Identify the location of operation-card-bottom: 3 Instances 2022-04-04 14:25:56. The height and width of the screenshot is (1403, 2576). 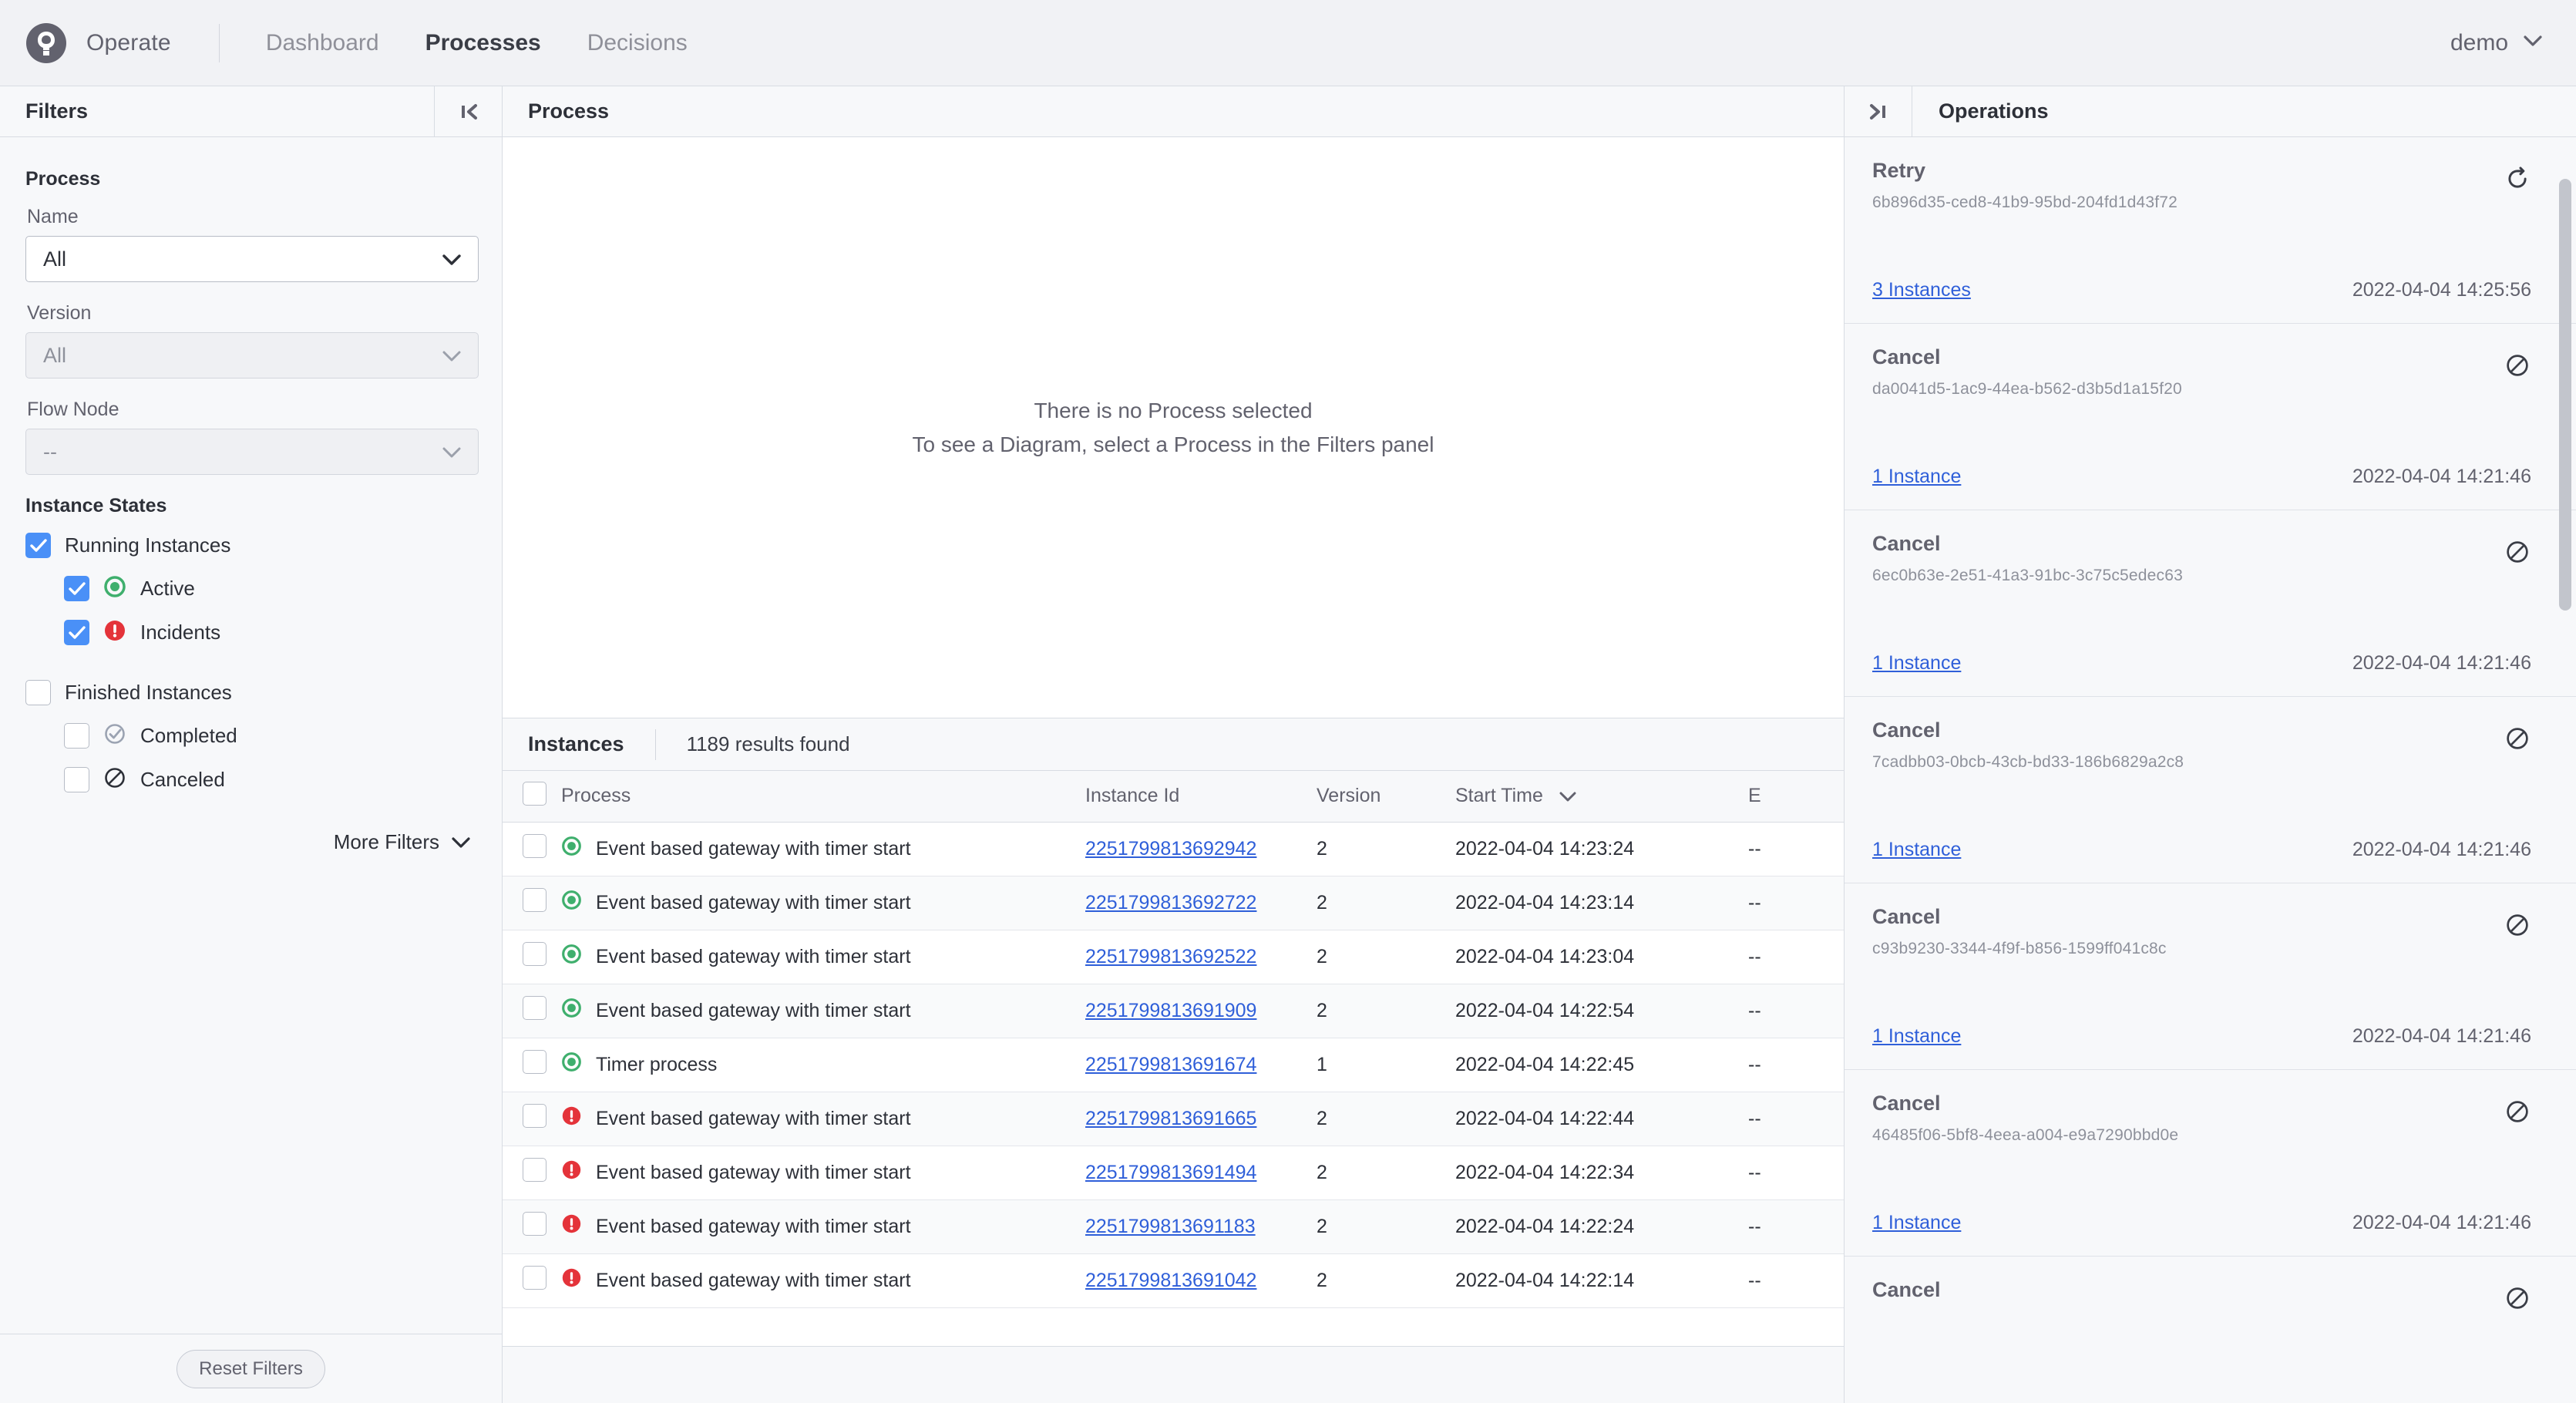
(2201, 290).